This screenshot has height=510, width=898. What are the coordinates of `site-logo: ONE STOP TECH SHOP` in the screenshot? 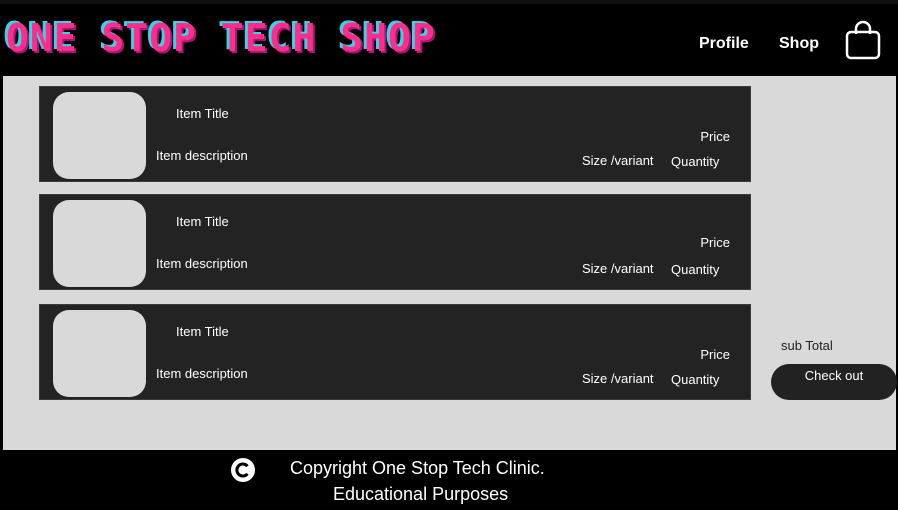 It's located at (221, 38).